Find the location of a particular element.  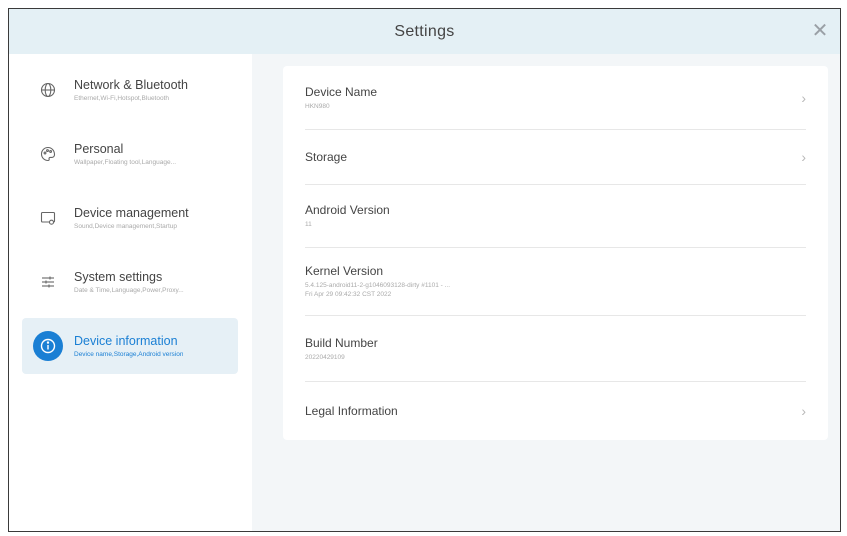

sidebar-item-label: Device information is located at coordinates (126, 341).